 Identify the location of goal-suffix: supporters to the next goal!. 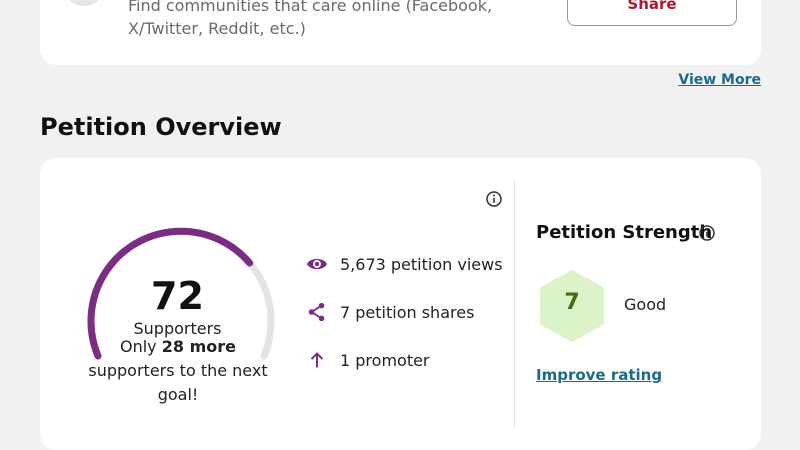
(178, 382).